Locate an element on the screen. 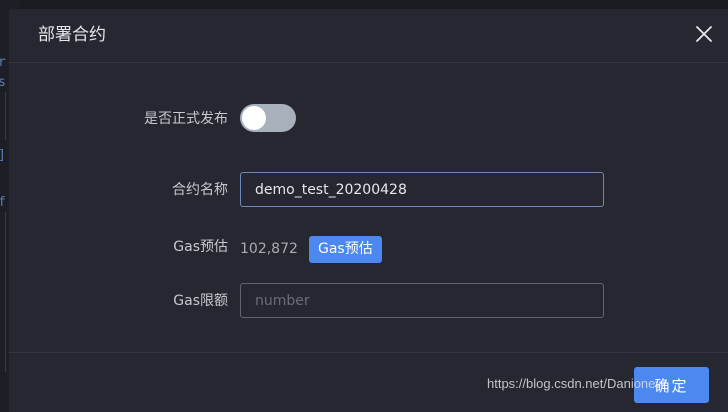  close-button is located at coordinates (704, 34).